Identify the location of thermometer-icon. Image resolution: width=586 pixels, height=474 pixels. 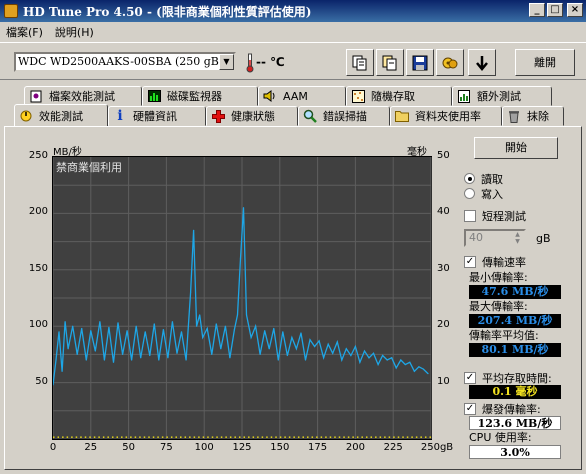
(250, 63).